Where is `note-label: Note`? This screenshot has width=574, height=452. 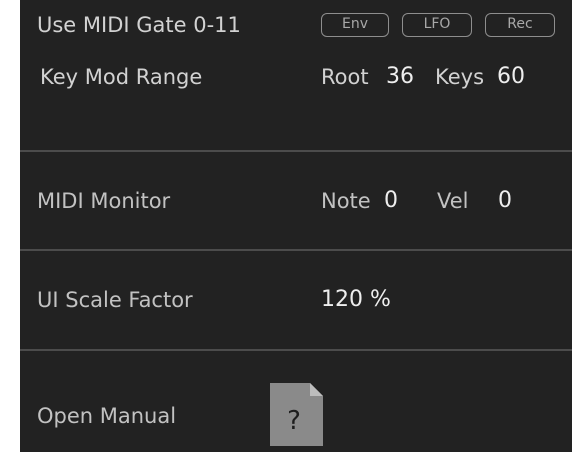
note-label: Note is located at coordinates (346, 201).